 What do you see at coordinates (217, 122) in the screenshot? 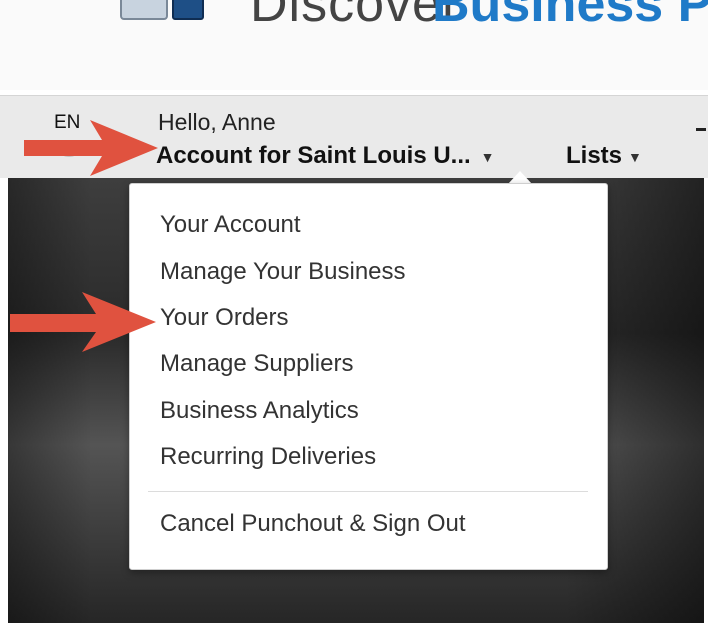
I see `greeting-text: Hello, Anne` at bounding box center [217, 122].